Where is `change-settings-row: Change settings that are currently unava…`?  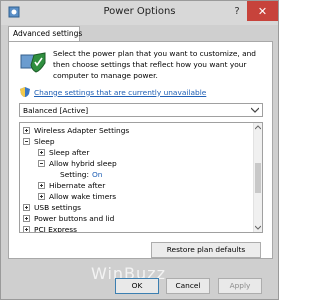 change-settings-row: Change settings that are currently unava… is located at coordinates (113, 92).